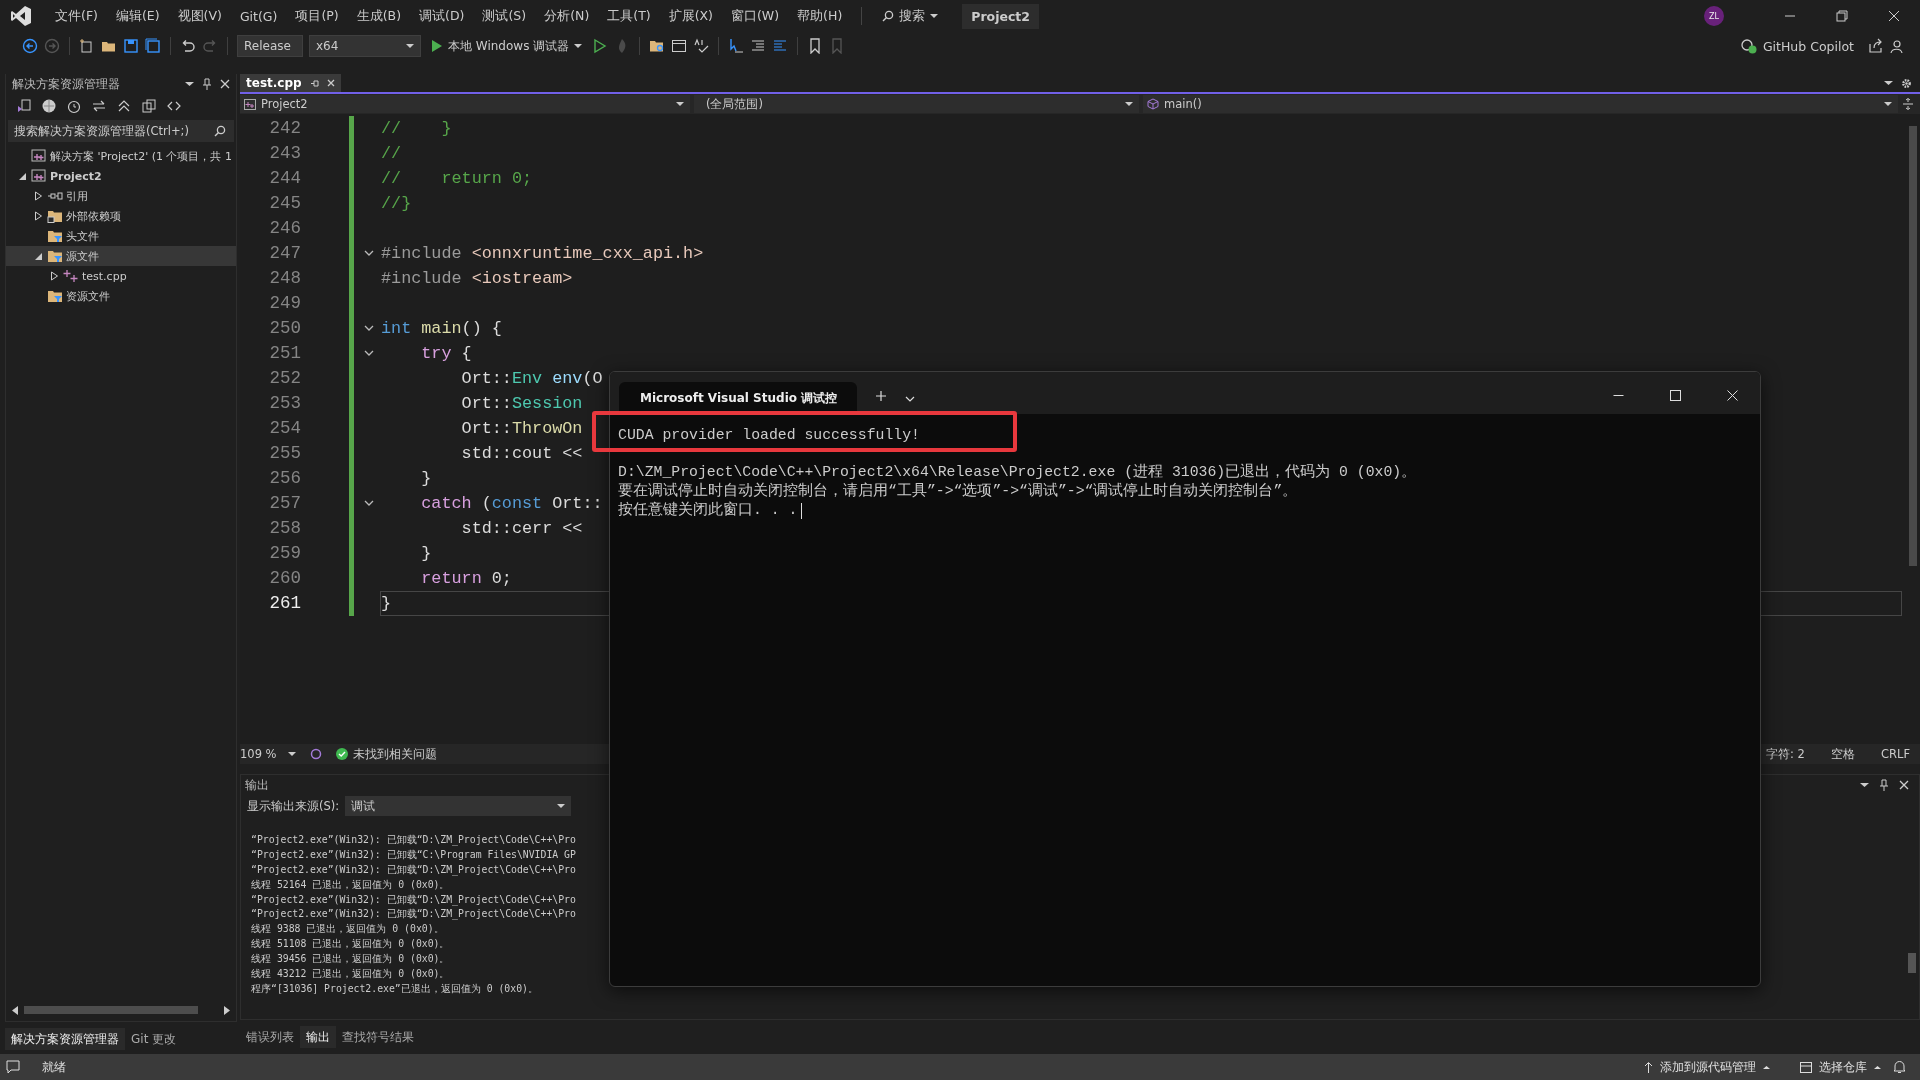 The height and width of the screenshot is (1080, 1920). What do you see at coordinates (910, 16) in the screenshot?
I see `search-button: 搜索` at bounding box center [910, 16].